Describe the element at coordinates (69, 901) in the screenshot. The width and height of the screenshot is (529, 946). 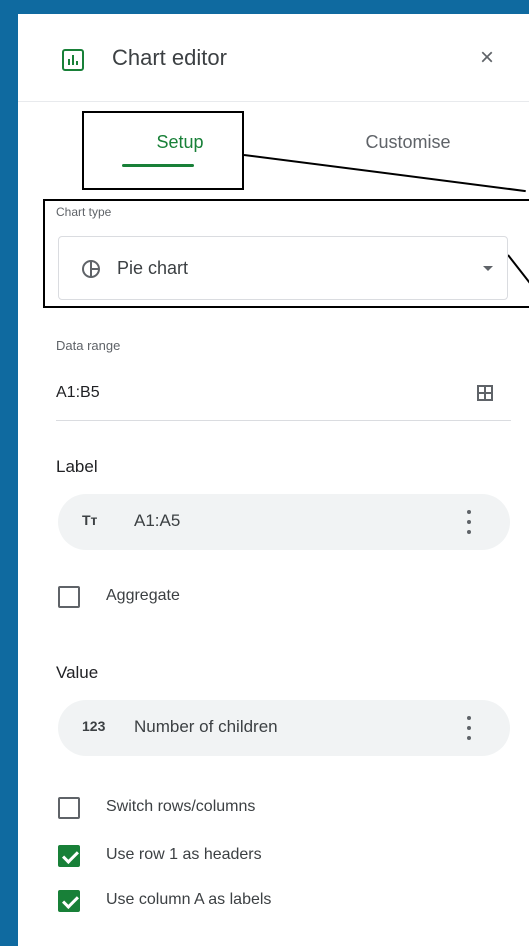
I see `use-column-a-labels-checkbox` at that location.